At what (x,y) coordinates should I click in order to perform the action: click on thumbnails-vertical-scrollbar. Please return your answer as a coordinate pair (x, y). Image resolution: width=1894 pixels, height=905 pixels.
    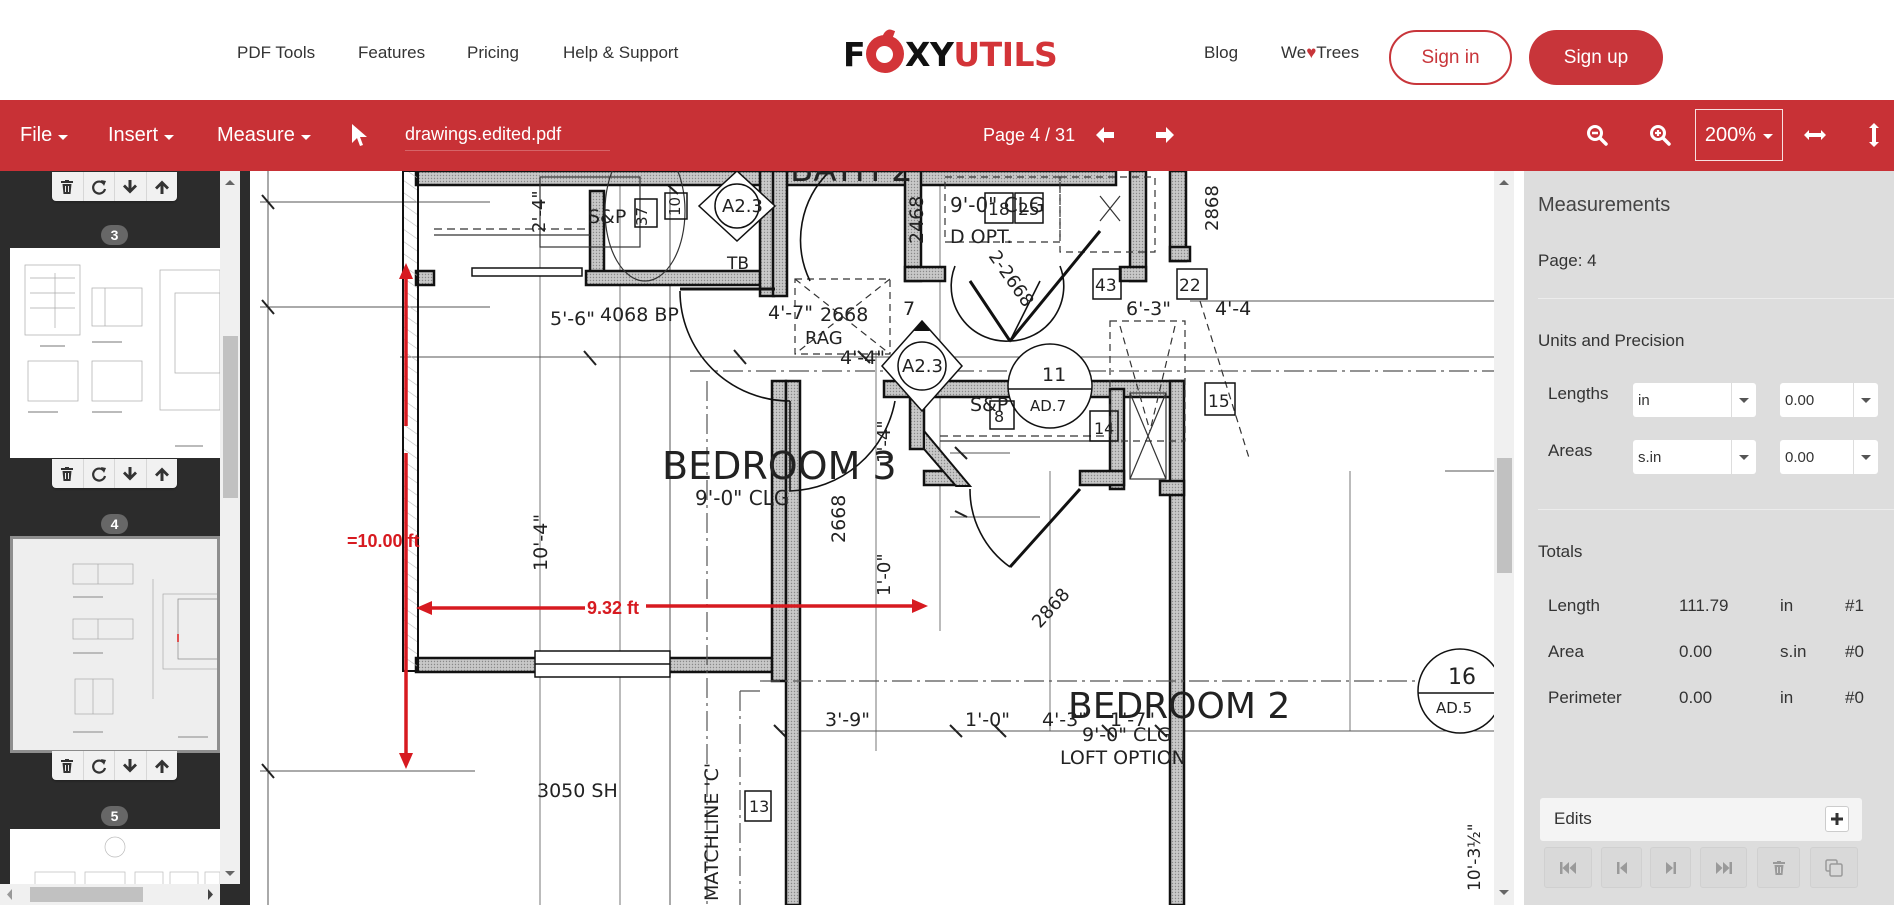
    Looking at the image, I should click on (230, 527).